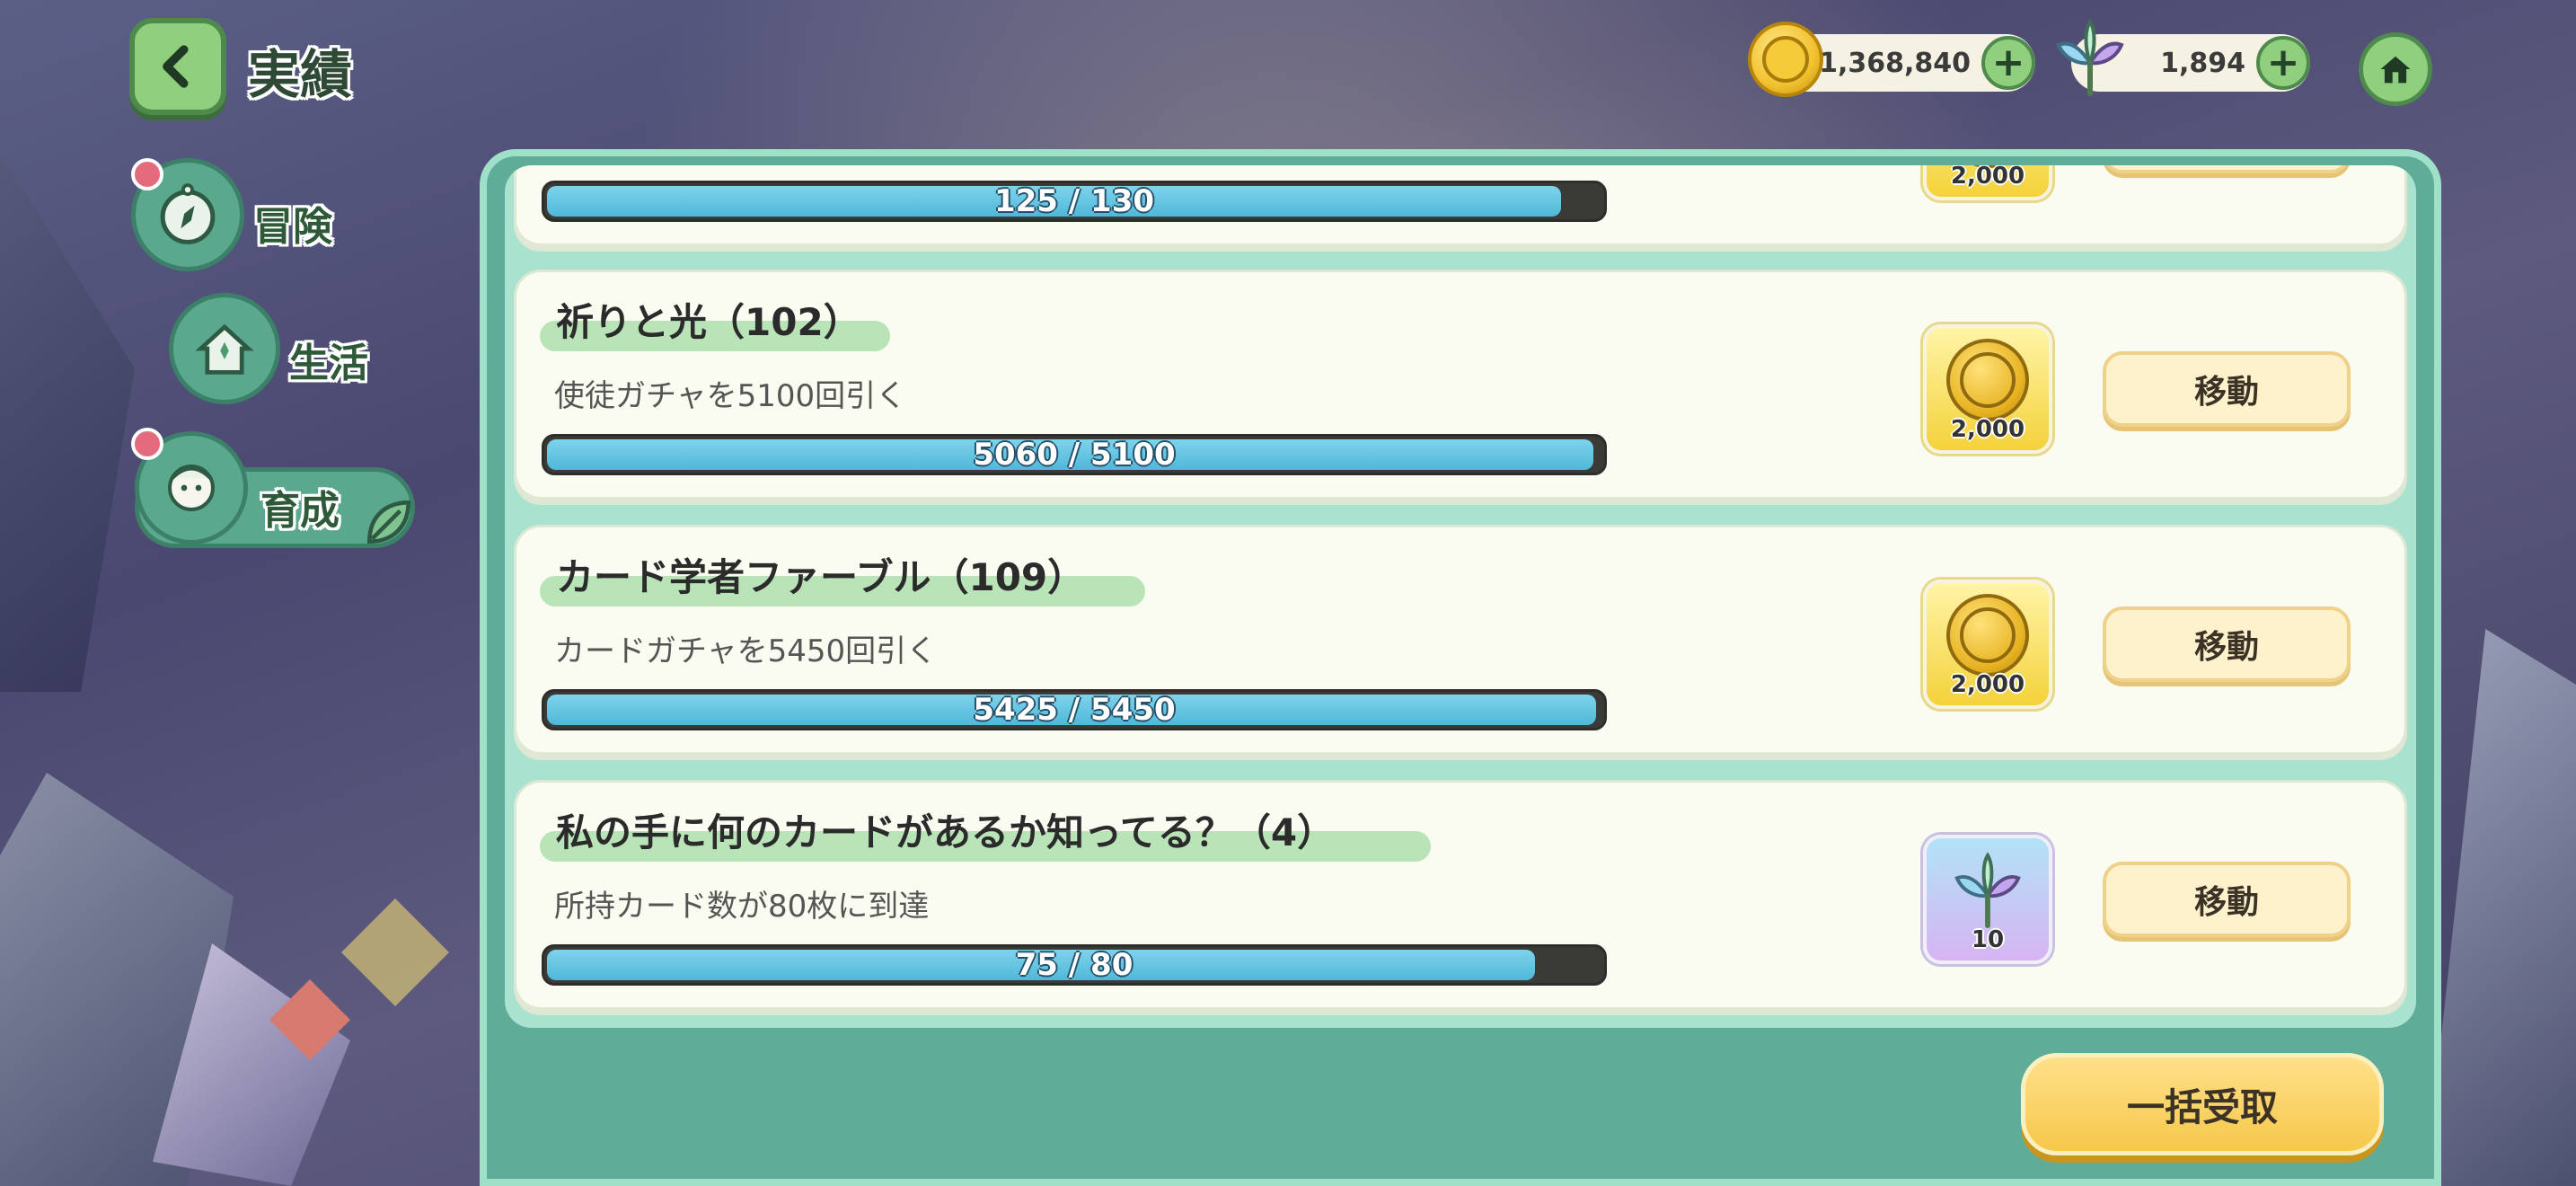 The height and width of the screenshot is (1186, 2576). Describe the element at coordinates (388, 522) in the screenshot. I see `leaf-icon` at that location.